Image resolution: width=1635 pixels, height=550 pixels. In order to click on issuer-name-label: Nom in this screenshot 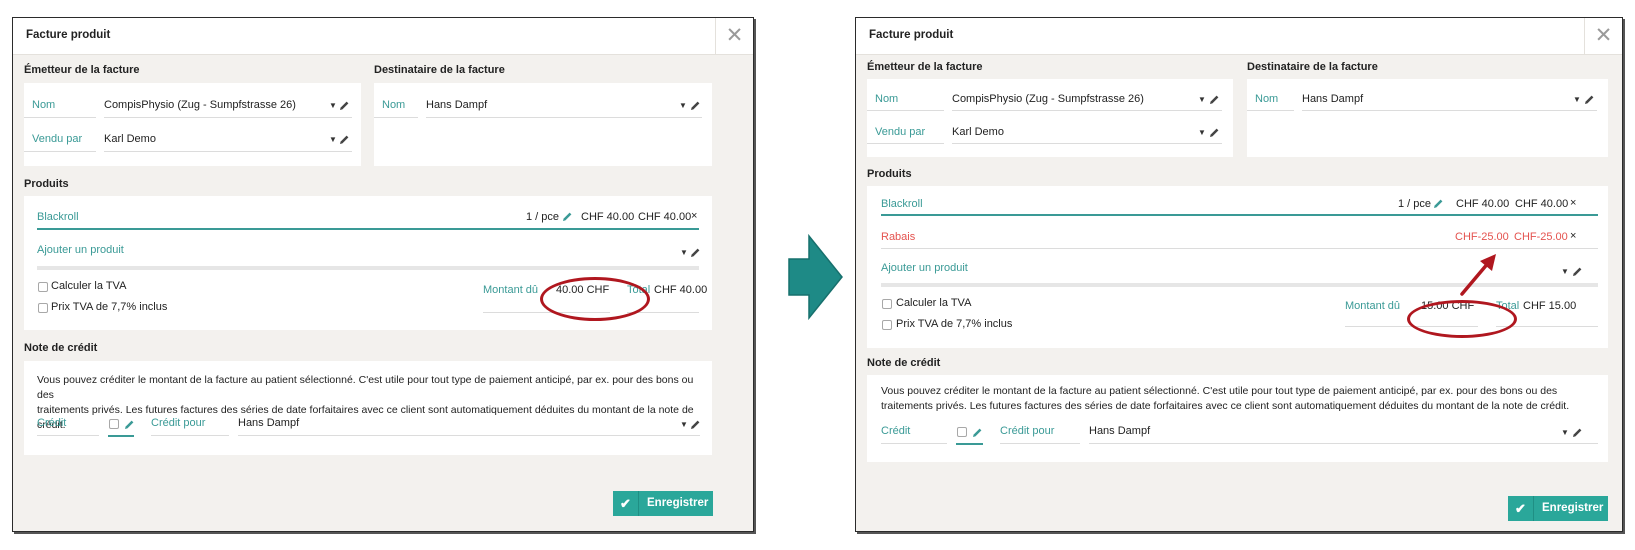, I will do `click(44, 105)`.